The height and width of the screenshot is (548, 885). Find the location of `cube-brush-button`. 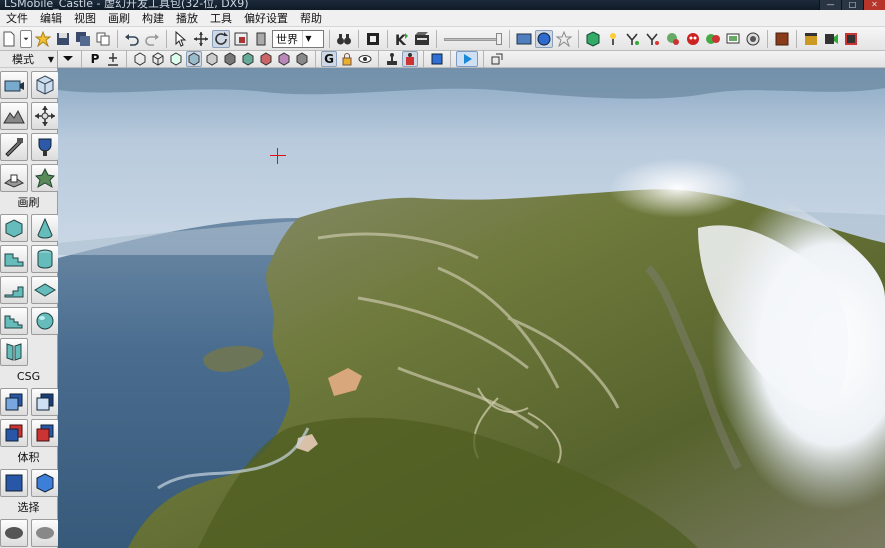

cube-brush-button is located at coordinates (14, 228).